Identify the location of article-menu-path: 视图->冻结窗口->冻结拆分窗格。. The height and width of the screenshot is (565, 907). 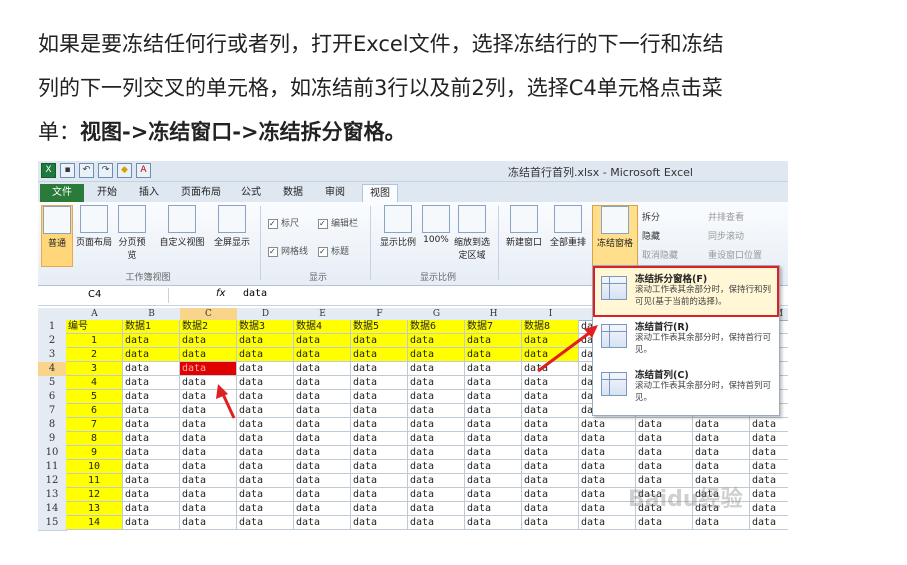
(243, 132).